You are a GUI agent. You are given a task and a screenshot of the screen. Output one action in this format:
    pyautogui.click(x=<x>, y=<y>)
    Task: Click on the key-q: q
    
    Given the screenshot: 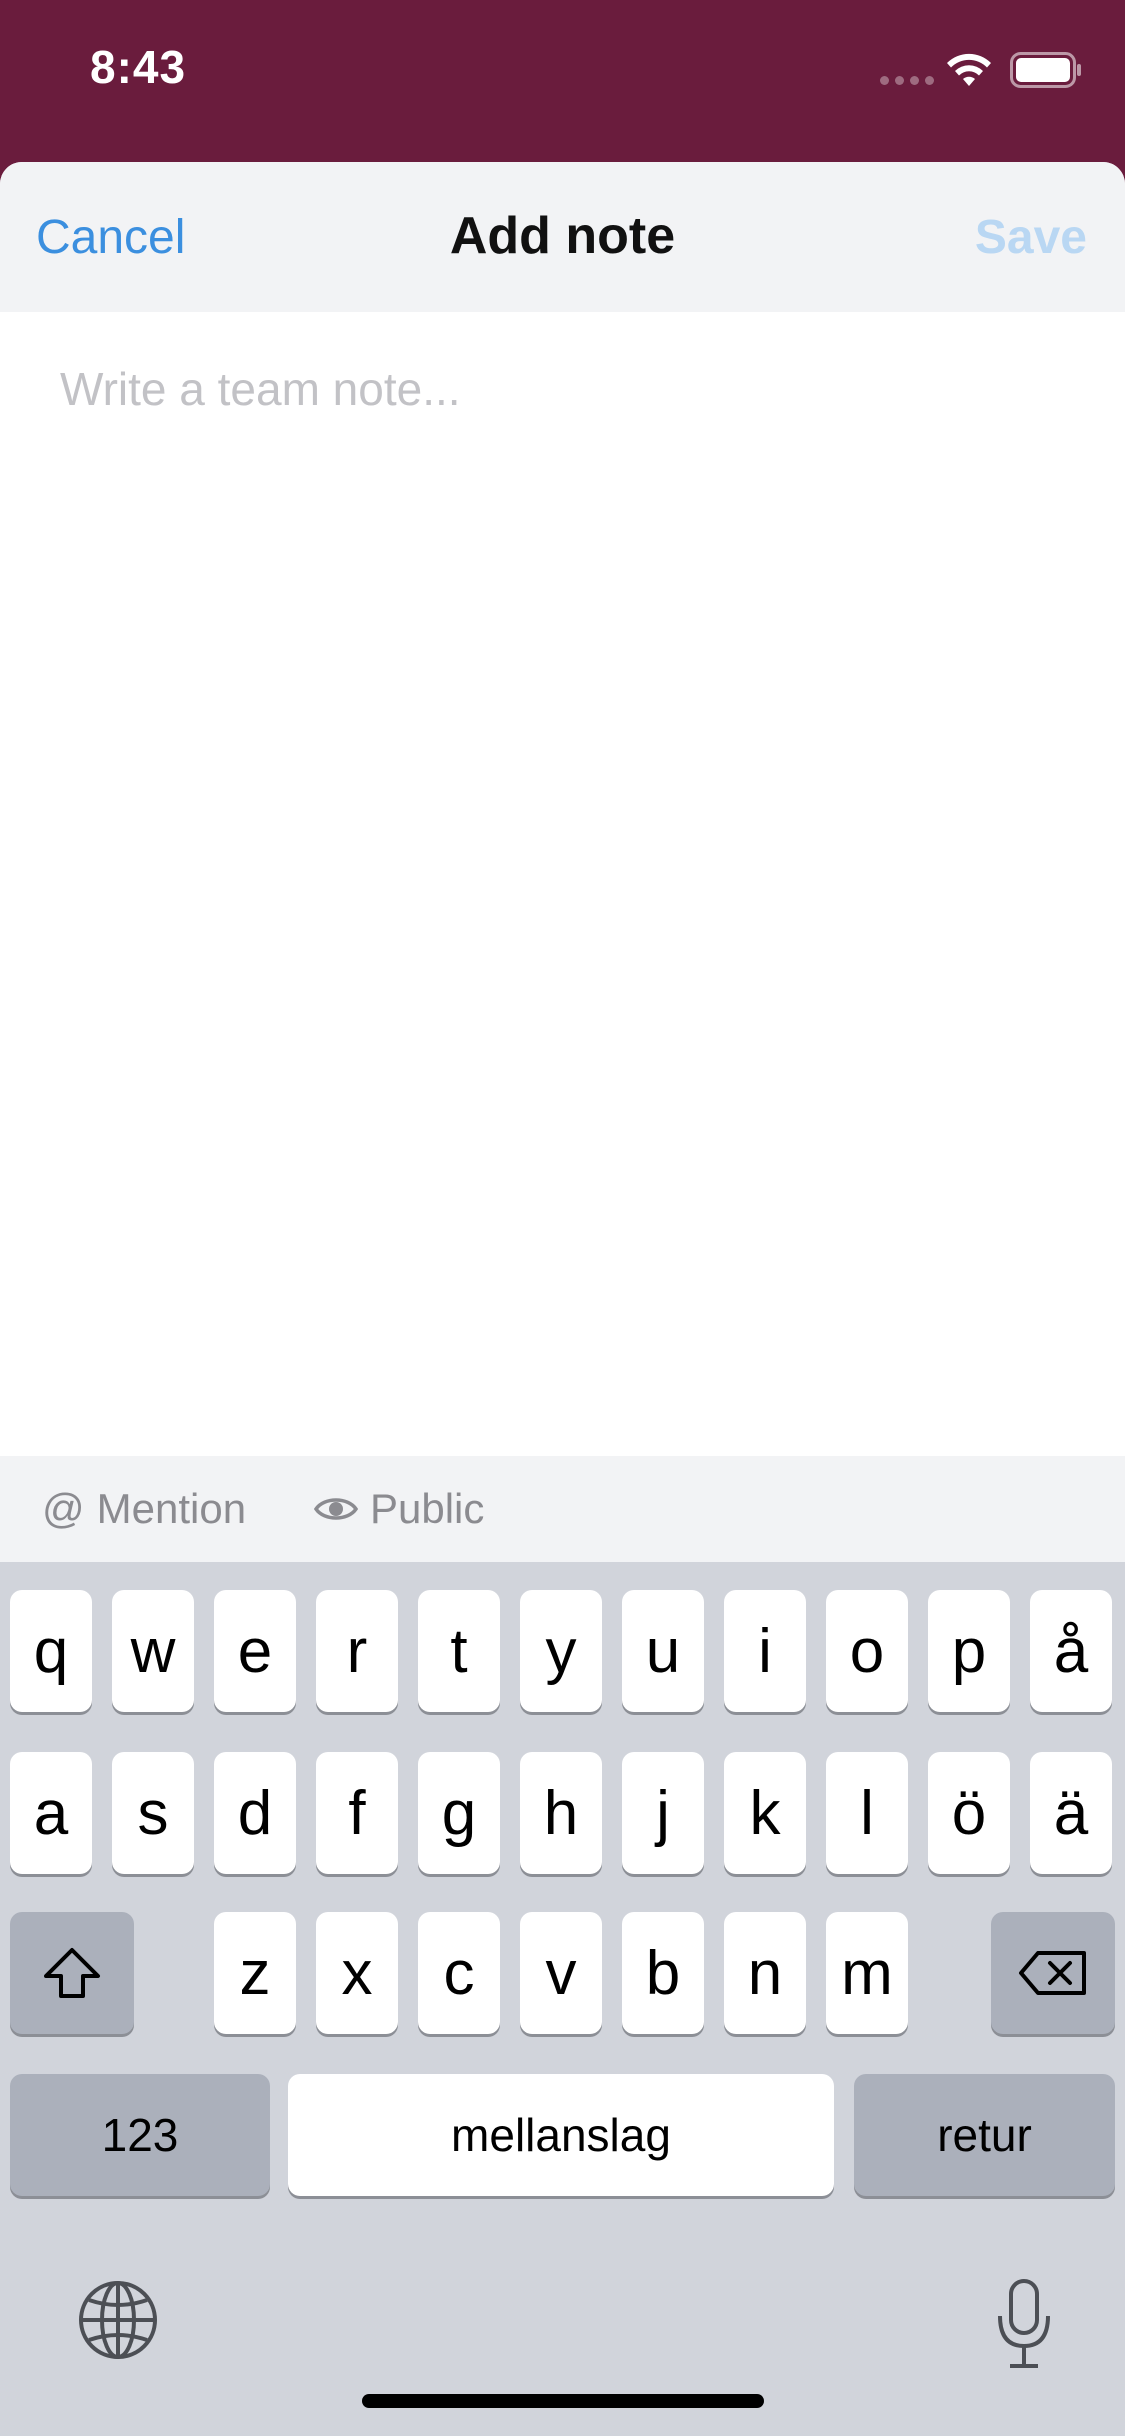 What is the action you would take?
    pyautogui.click(x=51, y=1651)
    